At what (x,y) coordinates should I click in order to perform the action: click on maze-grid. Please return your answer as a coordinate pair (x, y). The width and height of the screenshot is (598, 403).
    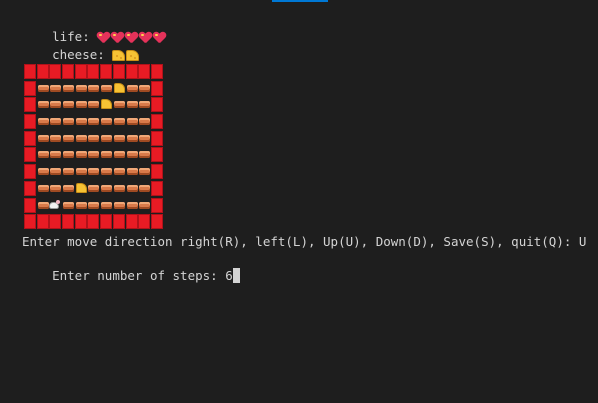
    Looking at the image, I should click on (93, 147).